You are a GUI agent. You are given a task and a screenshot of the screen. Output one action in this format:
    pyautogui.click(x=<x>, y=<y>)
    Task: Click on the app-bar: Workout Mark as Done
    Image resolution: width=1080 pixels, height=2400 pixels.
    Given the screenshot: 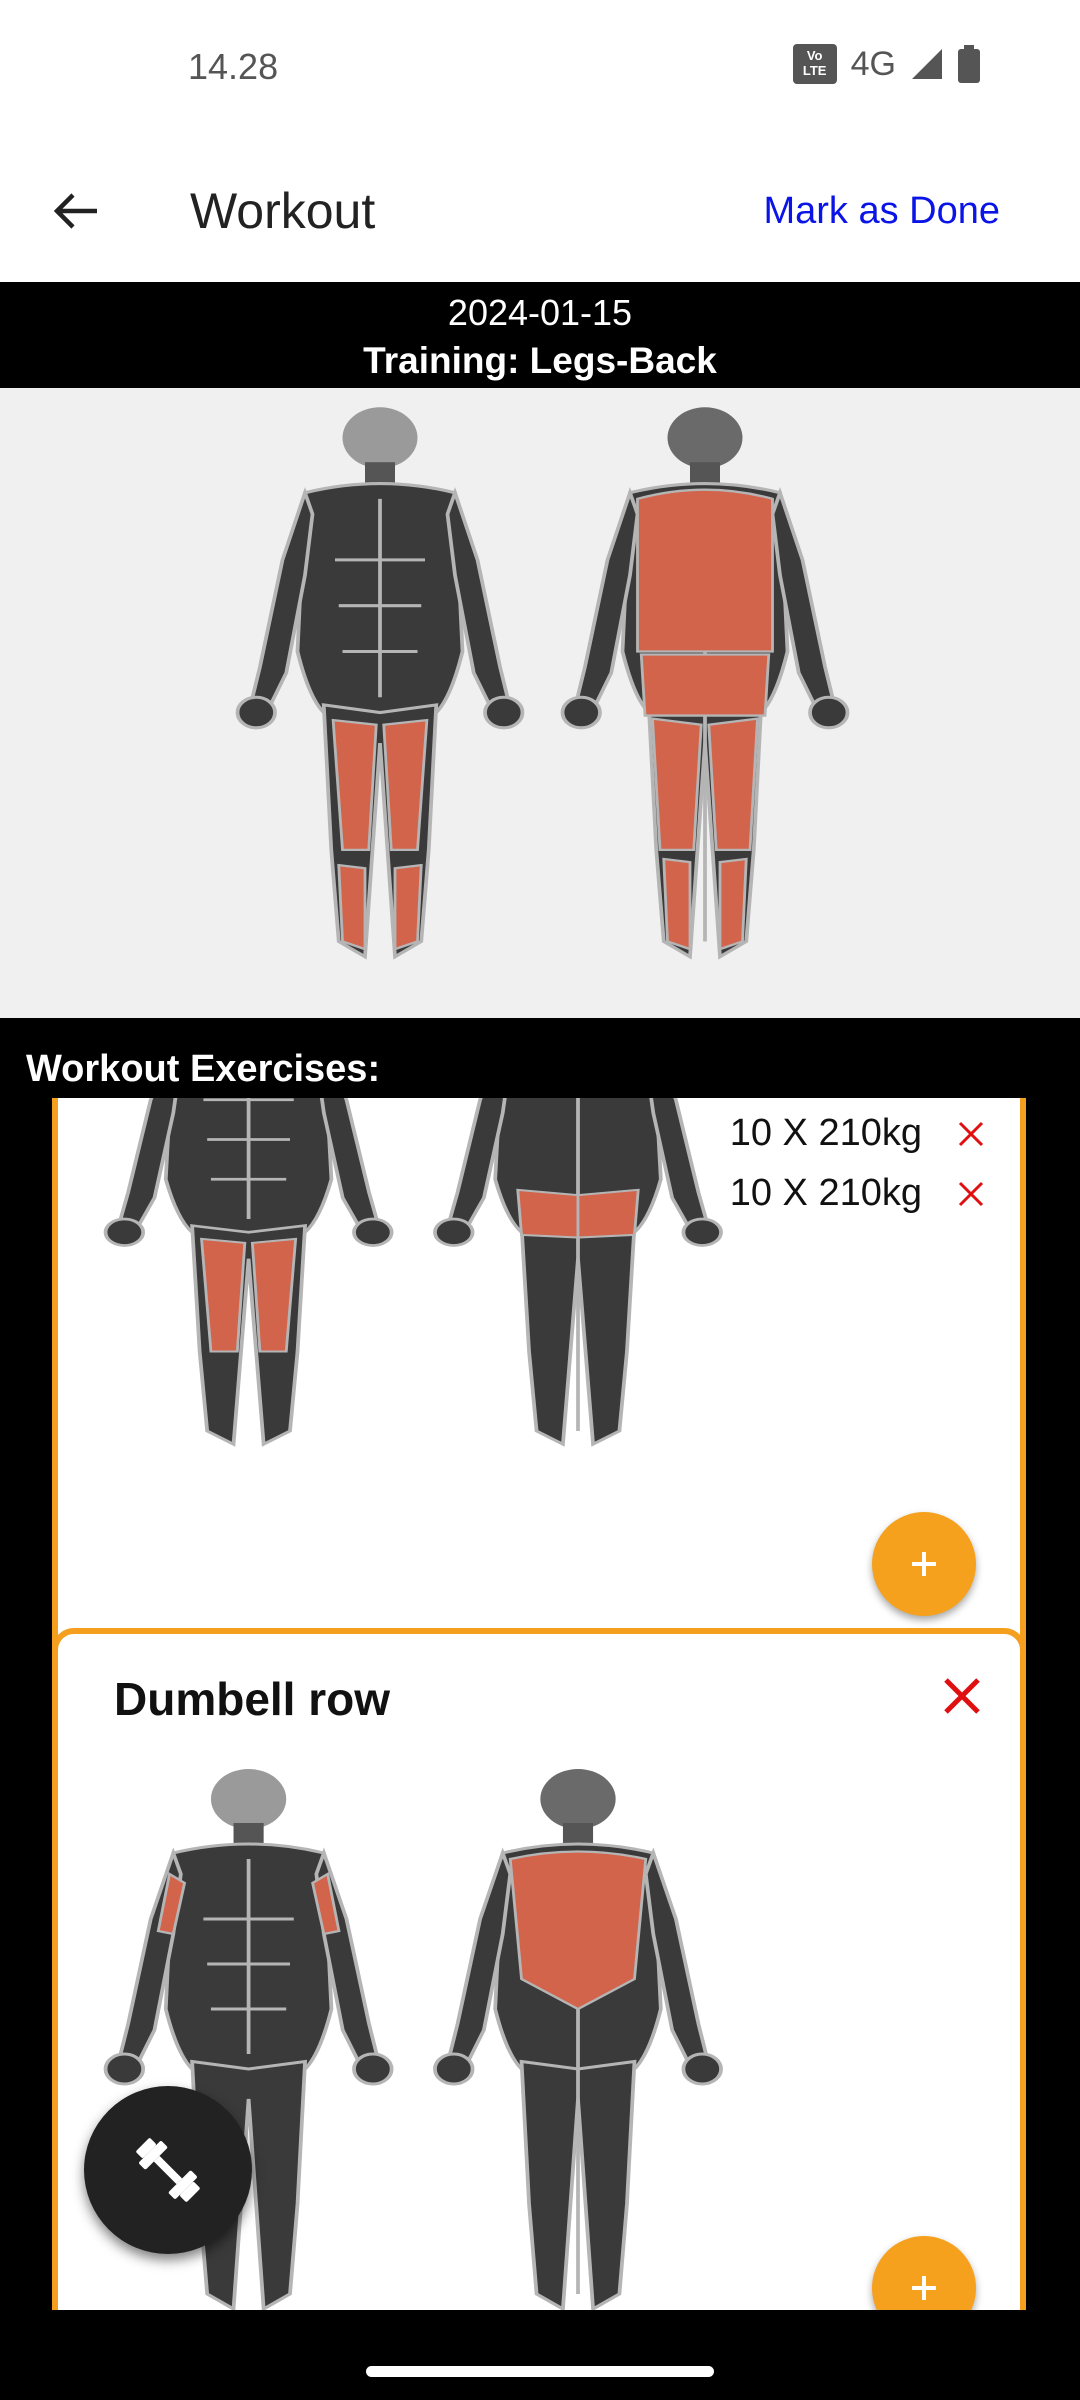 What is the action you would take?
    pyautogui.click(x=540, y=211)
    